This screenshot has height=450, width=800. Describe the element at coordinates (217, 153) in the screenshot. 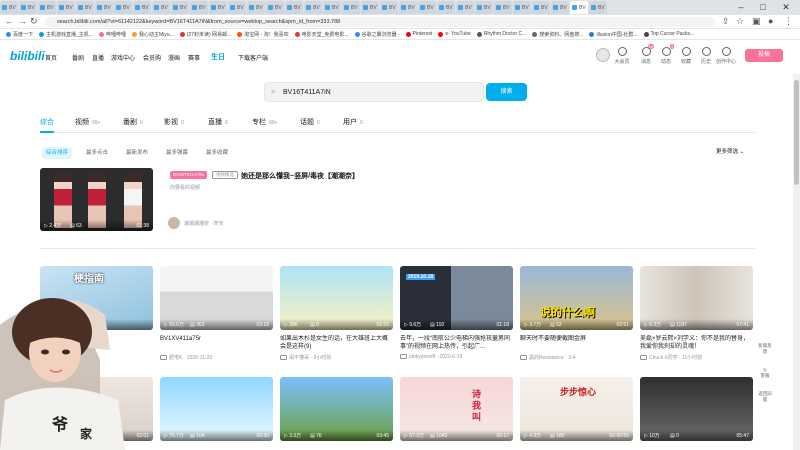

I see `sort-most-favorites: 最多收藏` at that location.